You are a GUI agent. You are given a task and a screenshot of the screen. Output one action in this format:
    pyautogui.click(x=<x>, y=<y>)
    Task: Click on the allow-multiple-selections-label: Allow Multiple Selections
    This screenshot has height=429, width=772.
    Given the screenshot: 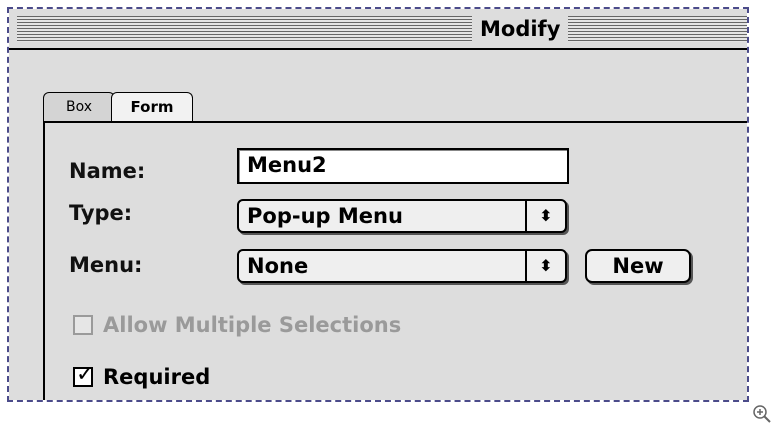 What is the action you would take?
    pyautogui.click(x=252, y=325)
    